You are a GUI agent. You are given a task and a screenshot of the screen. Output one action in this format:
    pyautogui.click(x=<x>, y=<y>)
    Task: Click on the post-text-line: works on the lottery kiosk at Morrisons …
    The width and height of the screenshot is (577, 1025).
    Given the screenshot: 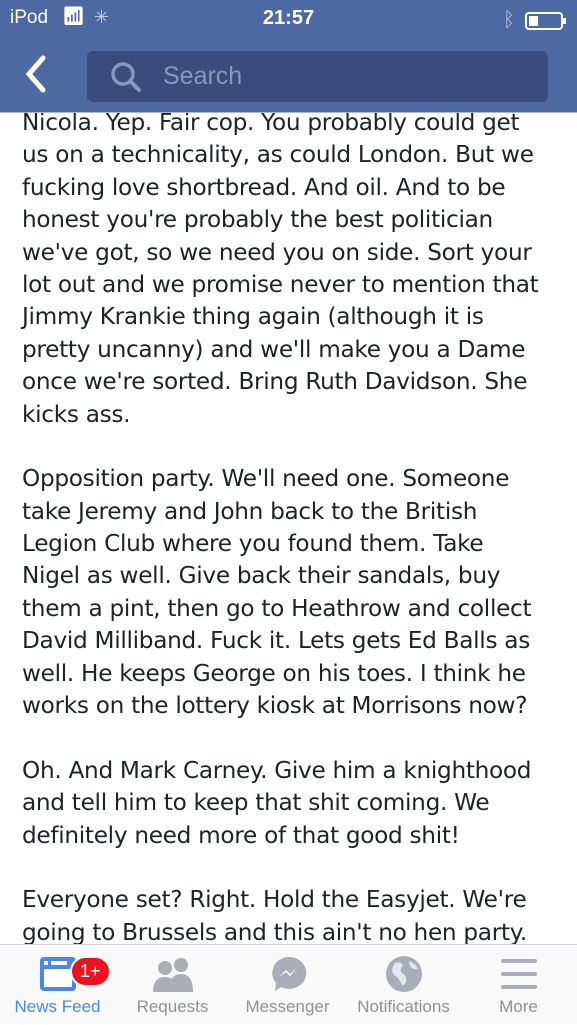 What is the action you would take?
    pyautogui.click(x=275, y=706)
    